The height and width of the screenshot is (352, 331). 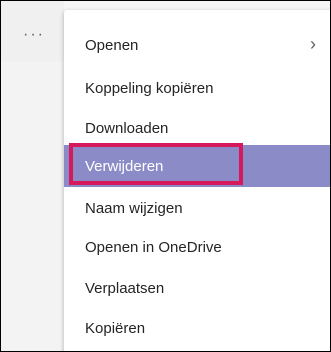 I want to click on chevron-right-icon: ›, so click(x=313, y=44).